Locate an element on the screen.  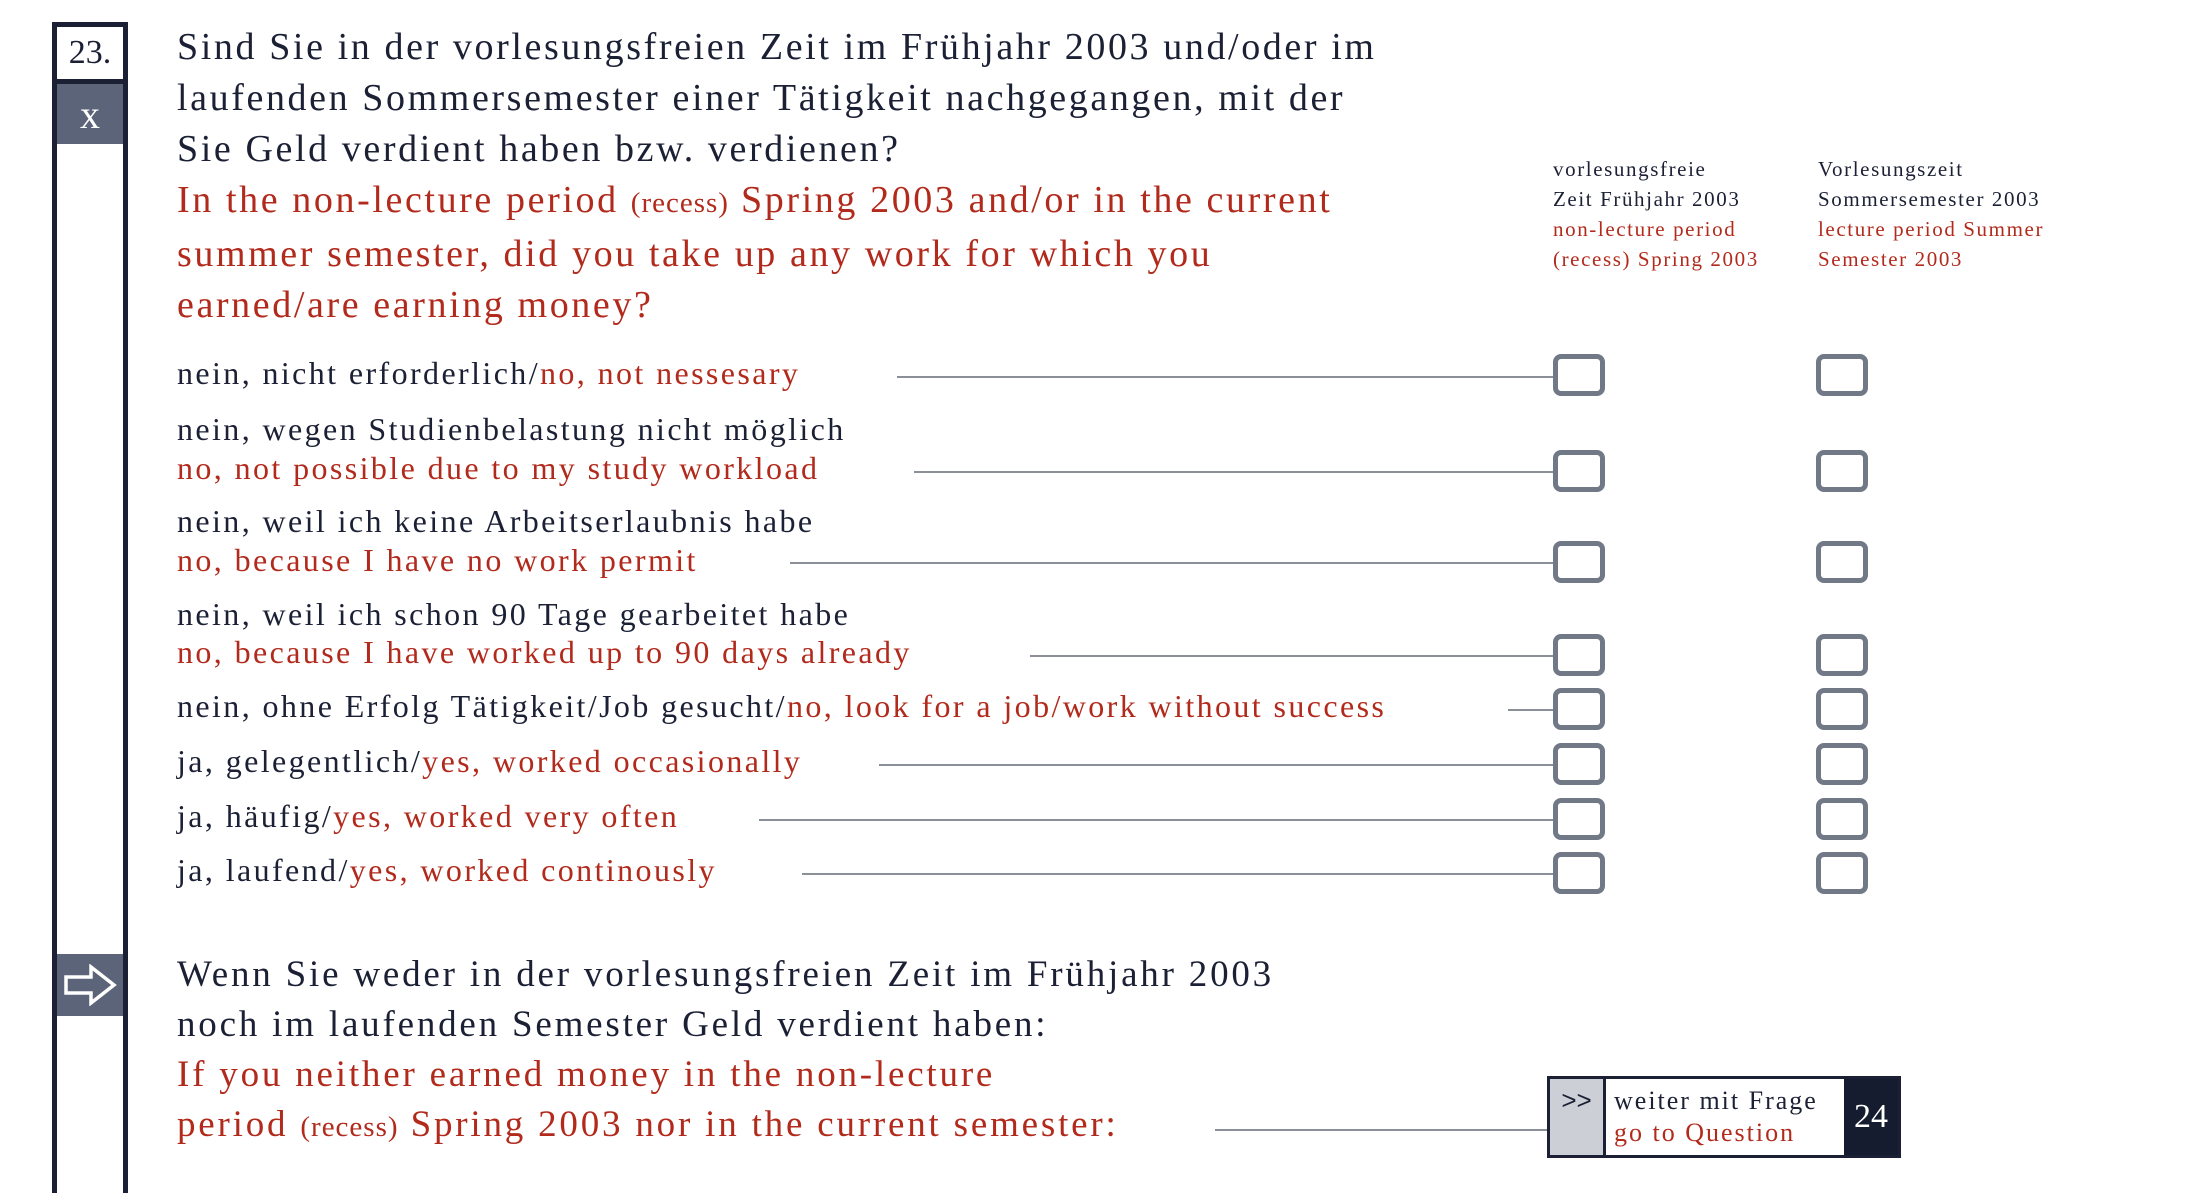
question-number: 23. is located at coordinates (90, 53).